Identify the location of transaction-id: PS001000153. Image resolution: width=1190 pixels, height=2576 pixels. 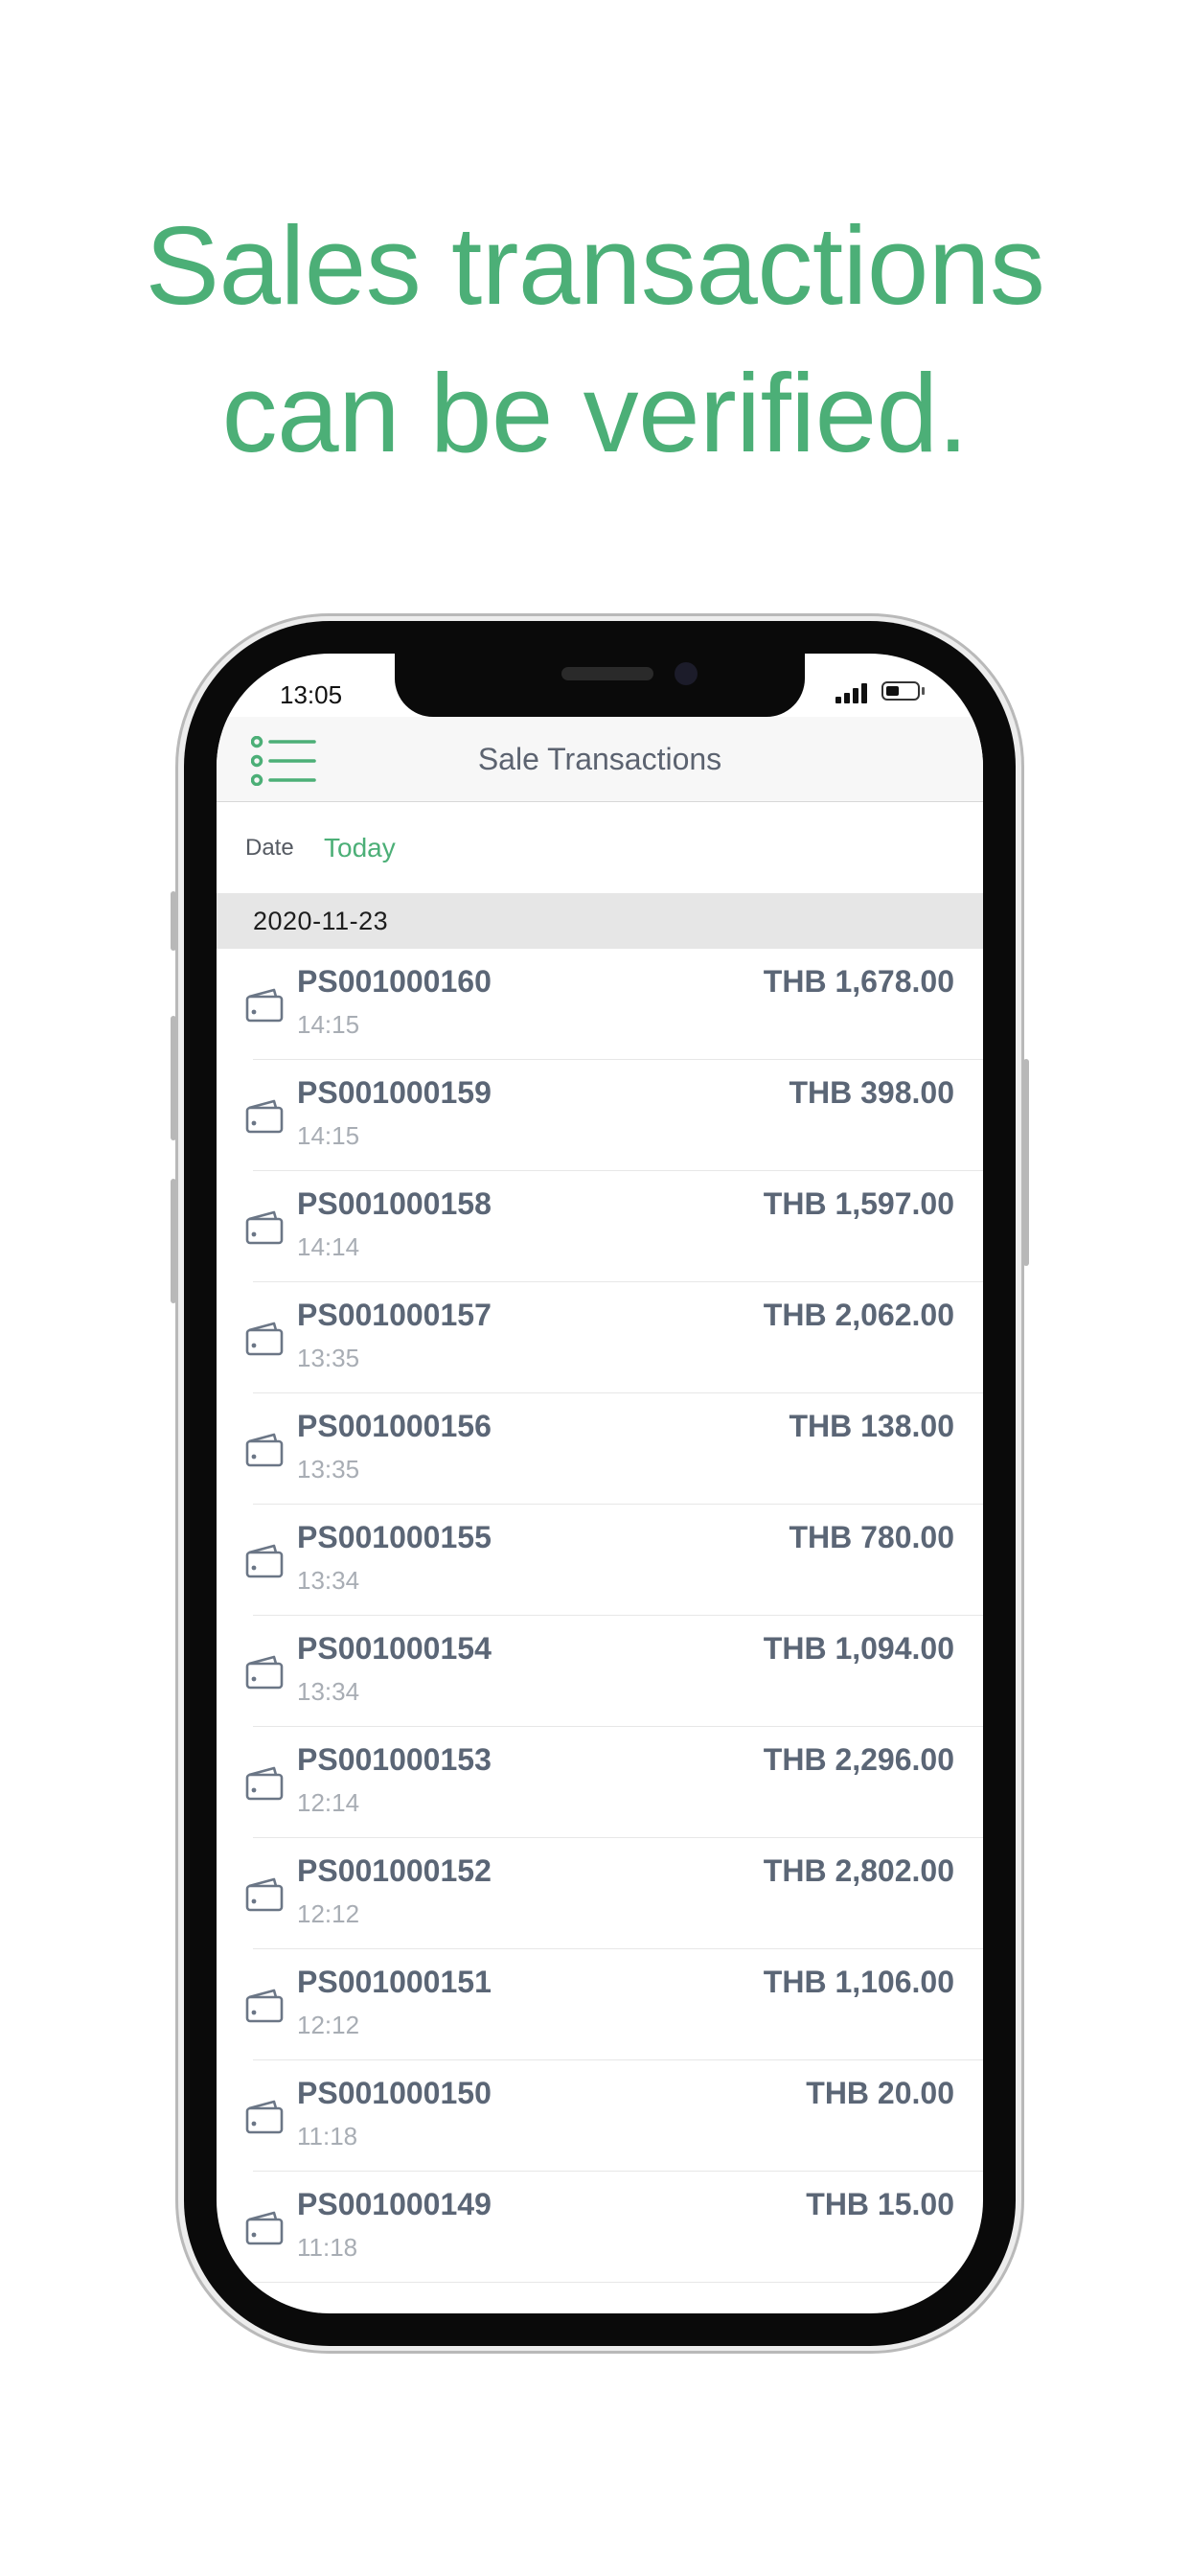
(395, 1759).